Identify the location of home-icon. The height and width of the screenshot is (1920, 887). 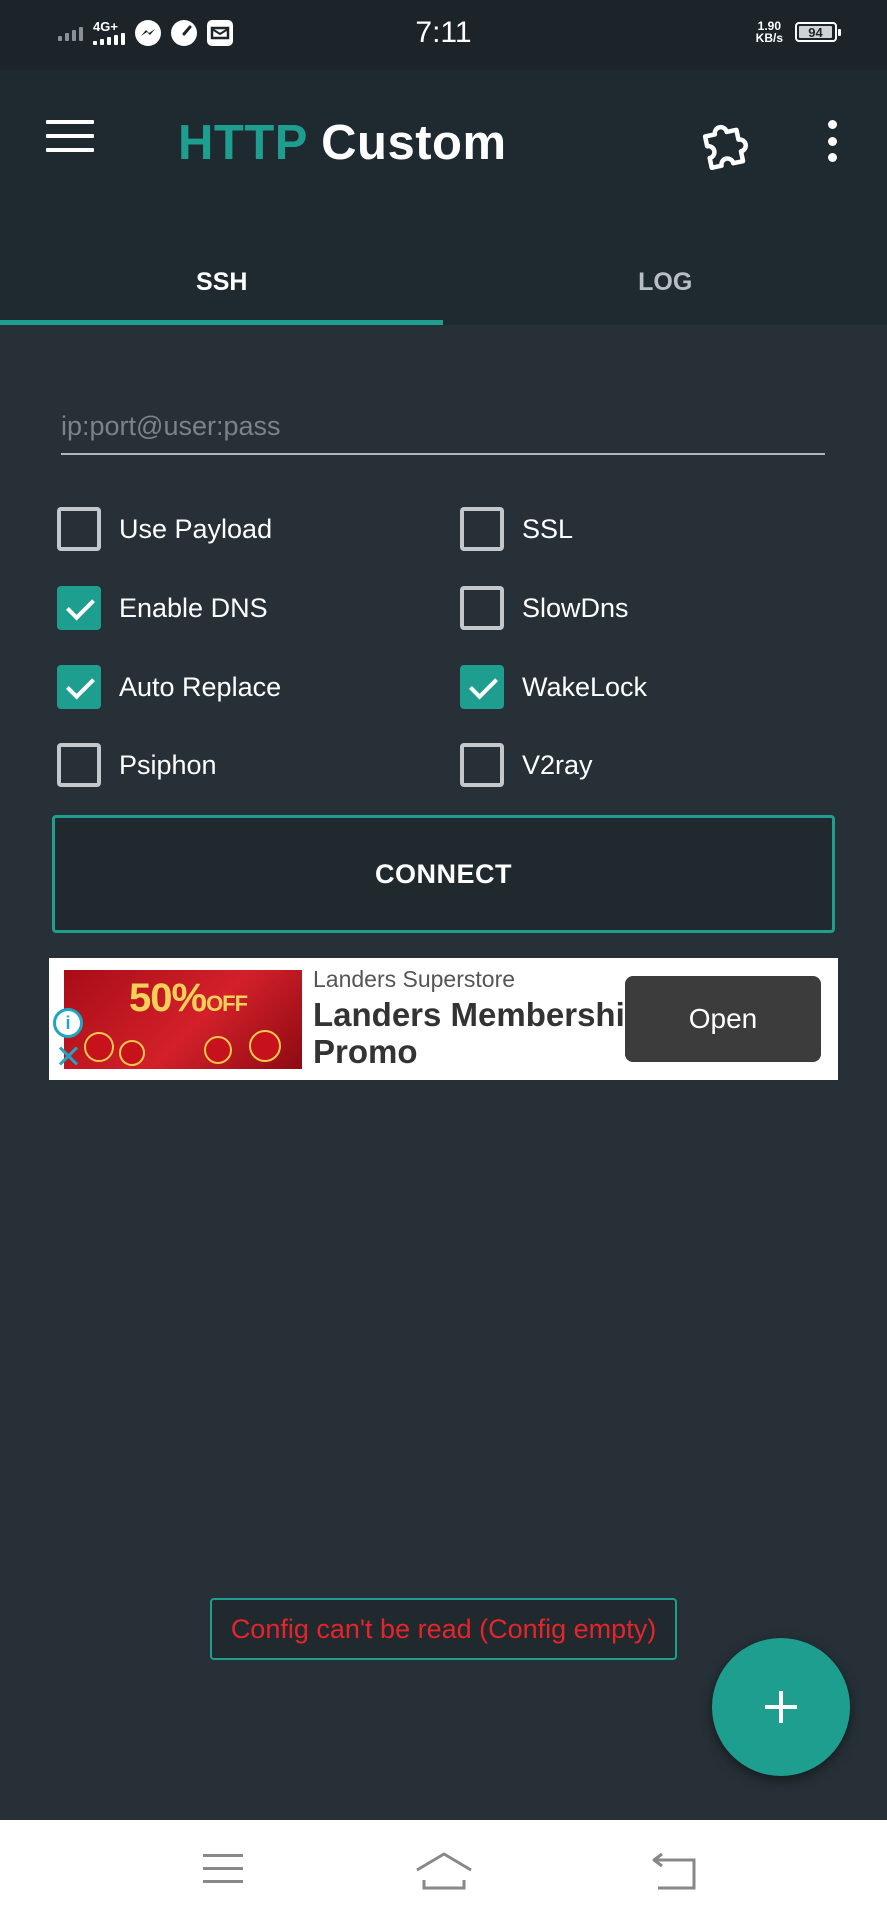
(444, 1872).